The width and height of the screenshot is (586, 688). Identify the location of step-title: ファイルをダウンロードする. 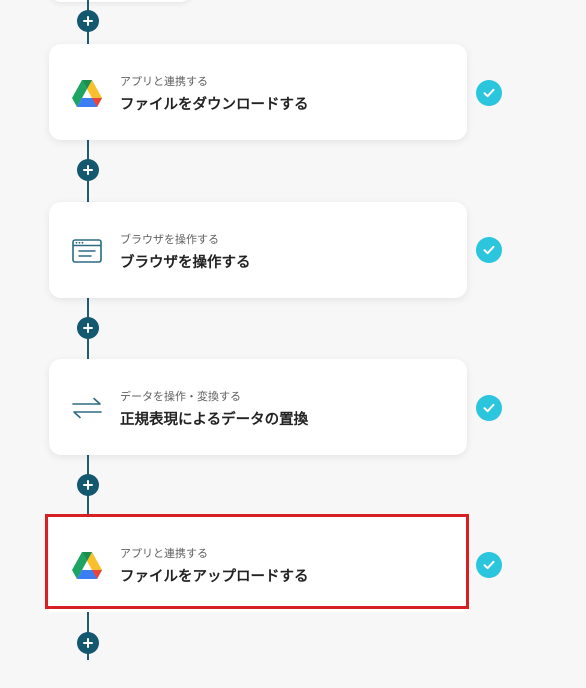
(214, 105).